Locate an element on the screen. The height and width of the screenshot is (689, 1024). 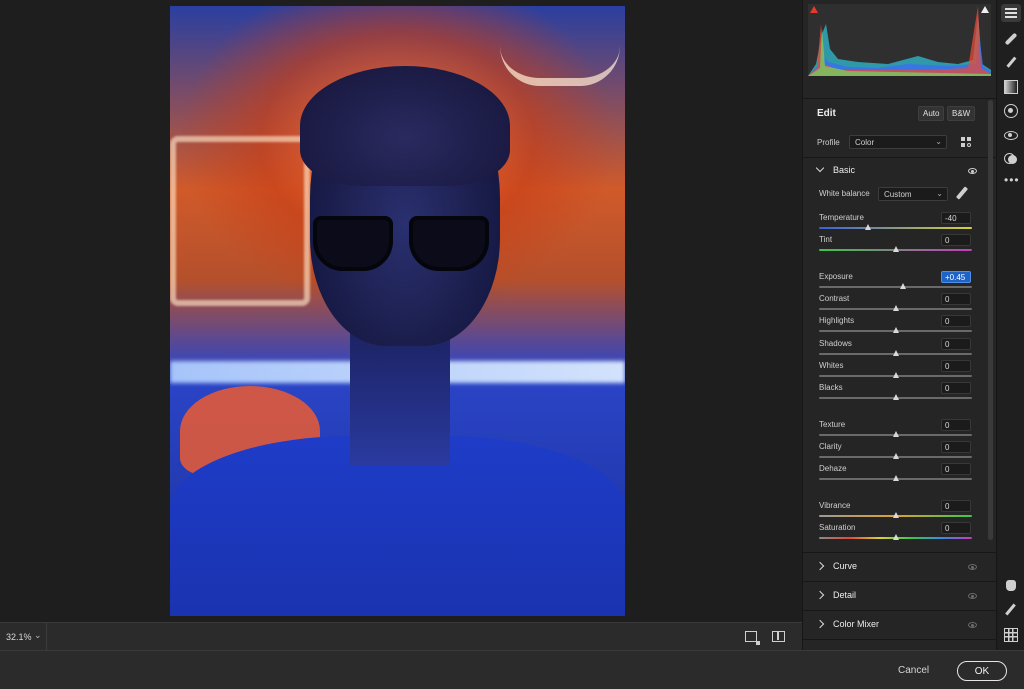
basic-section-title: Basic is located at coordinates (844, 170).